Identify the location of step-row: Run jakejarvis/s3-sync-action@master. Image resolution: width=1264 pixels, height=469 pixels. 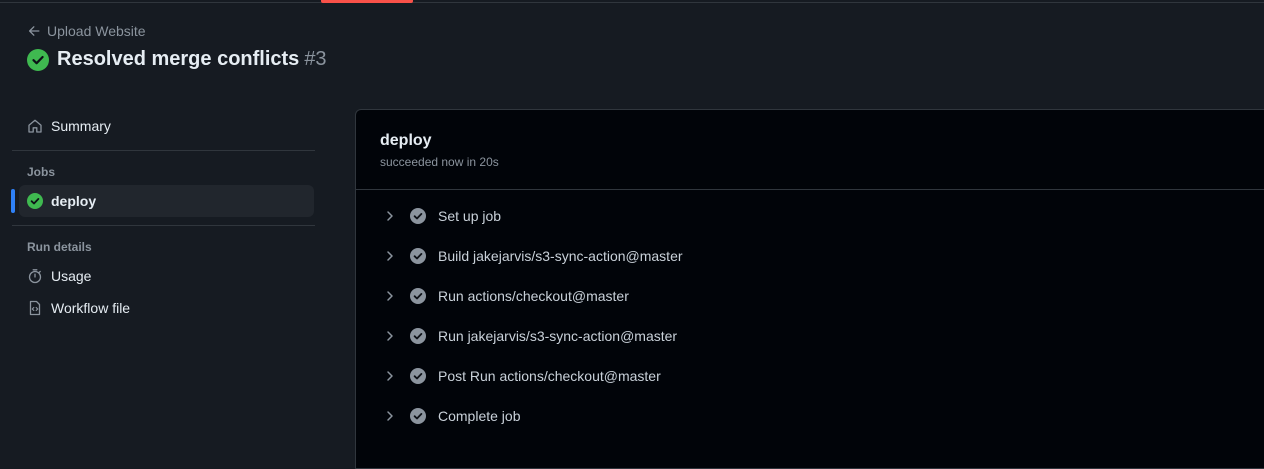
(810, 336).